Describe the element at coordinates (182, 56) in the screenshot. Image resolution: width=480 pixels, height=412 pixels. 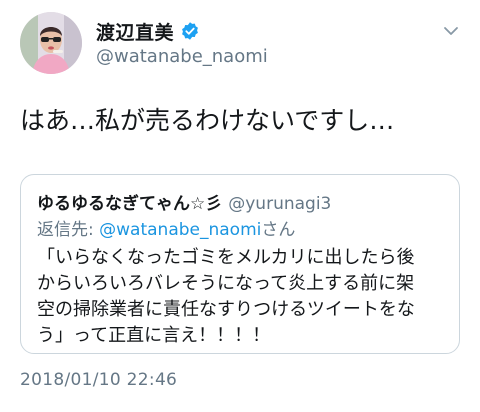
I see `author-username: @watanabe_naomi` at that location.